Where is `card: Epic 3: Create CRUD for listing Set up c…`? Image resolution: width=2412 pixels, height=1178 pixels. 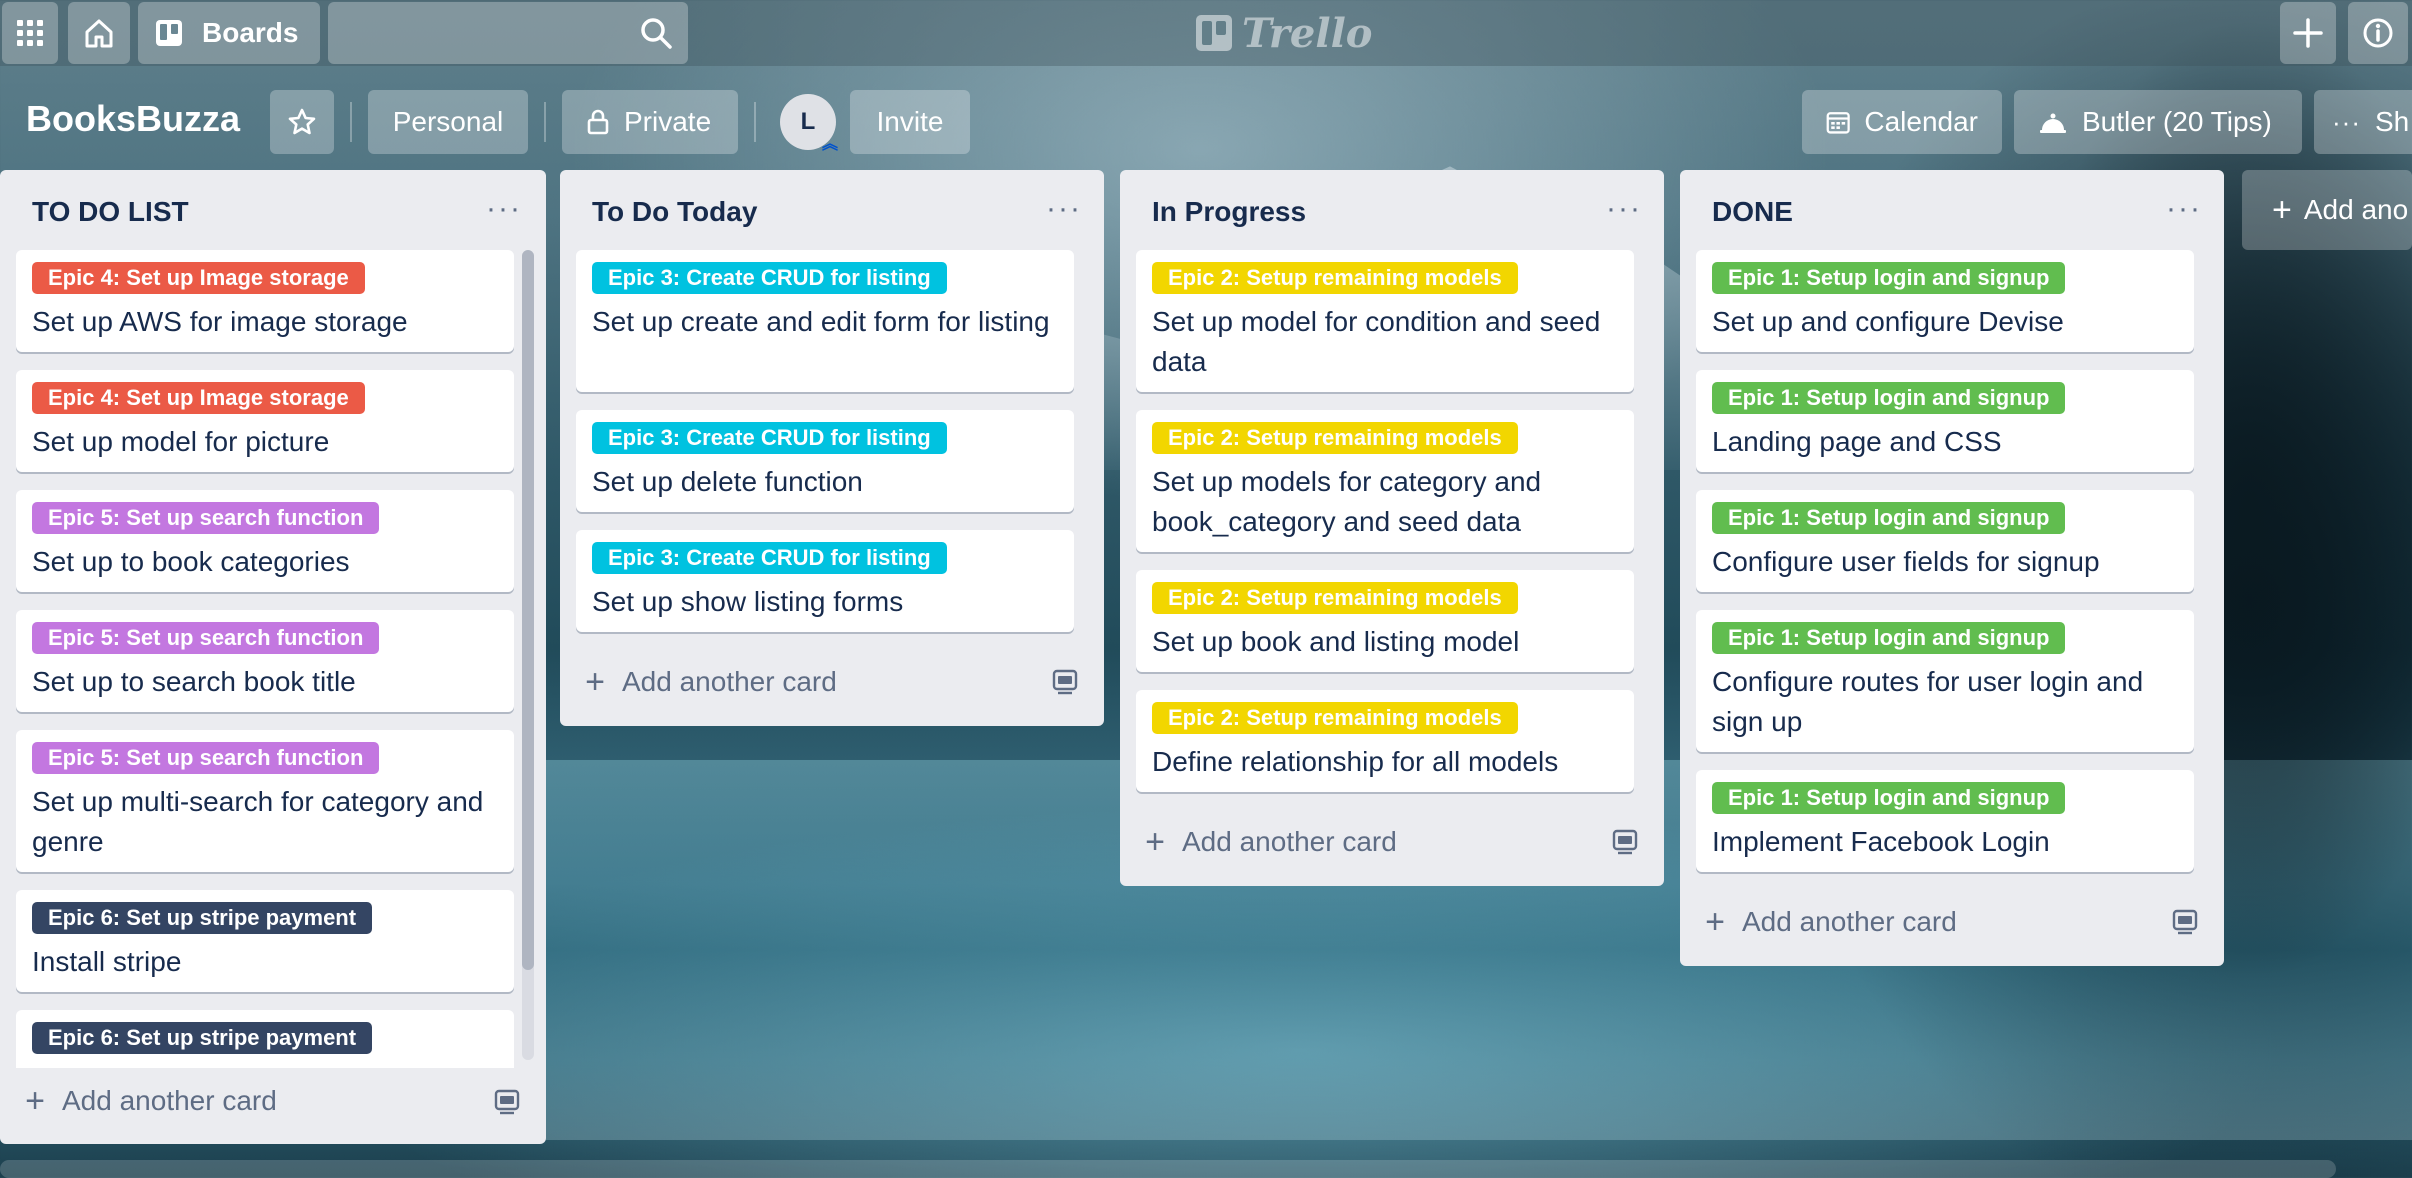
card: Epic 3: Create CRUD for listing Set up c… is located at coordinates (825, 321).